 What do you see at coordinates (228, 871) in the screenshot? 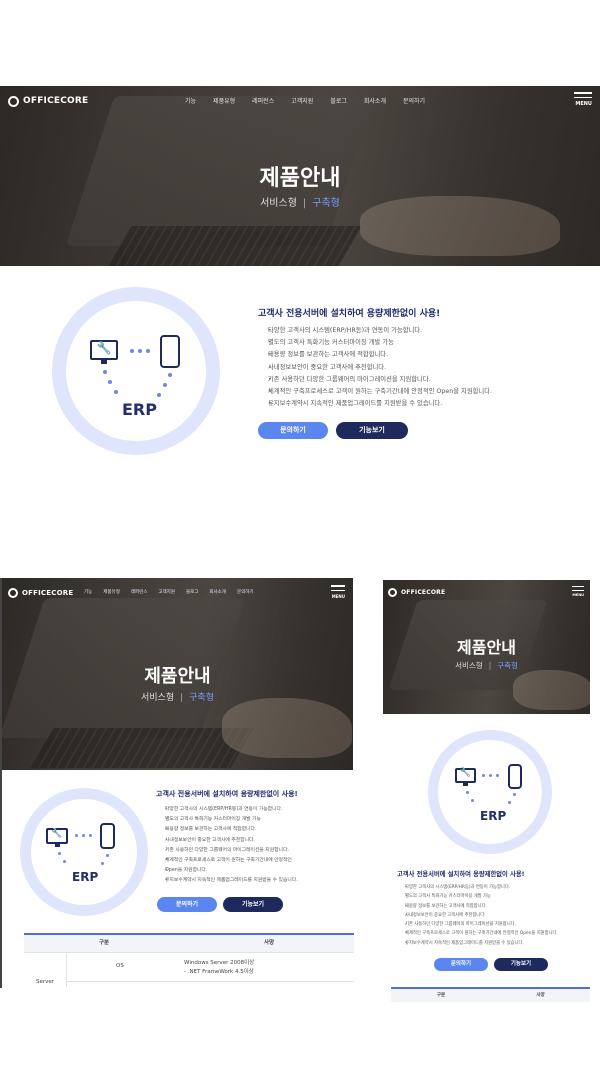
I see `list-item: Open을 지원합니다.` at bounding box center [228, 871].